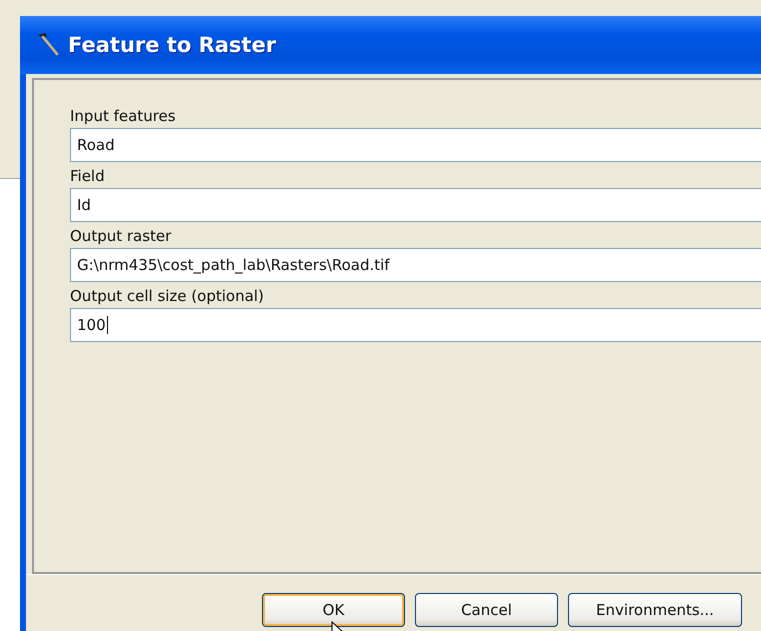 The height and width of the screenshot is (631, 761). What do you see at coordinates (486, 610) in the screenshot?
I see `dialog-button: Cancel` at bounding box center [486, 610].